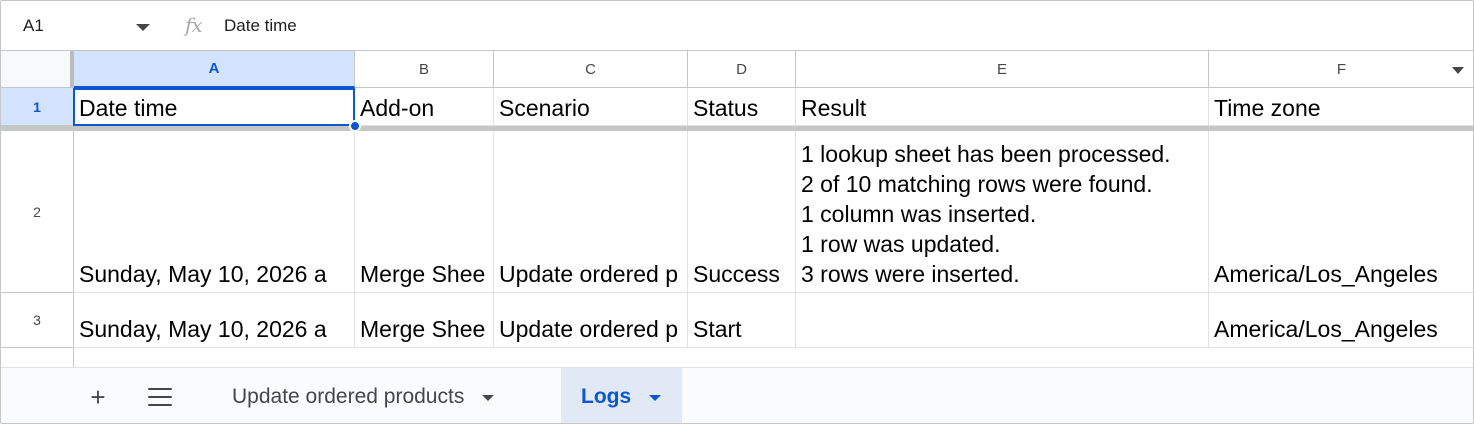 Image resolution: width=1474 pixels, height=424 pixels. Describe the element at coordinates (742, 107) in the screenshot. I see `cell-d1: Status` at that location.